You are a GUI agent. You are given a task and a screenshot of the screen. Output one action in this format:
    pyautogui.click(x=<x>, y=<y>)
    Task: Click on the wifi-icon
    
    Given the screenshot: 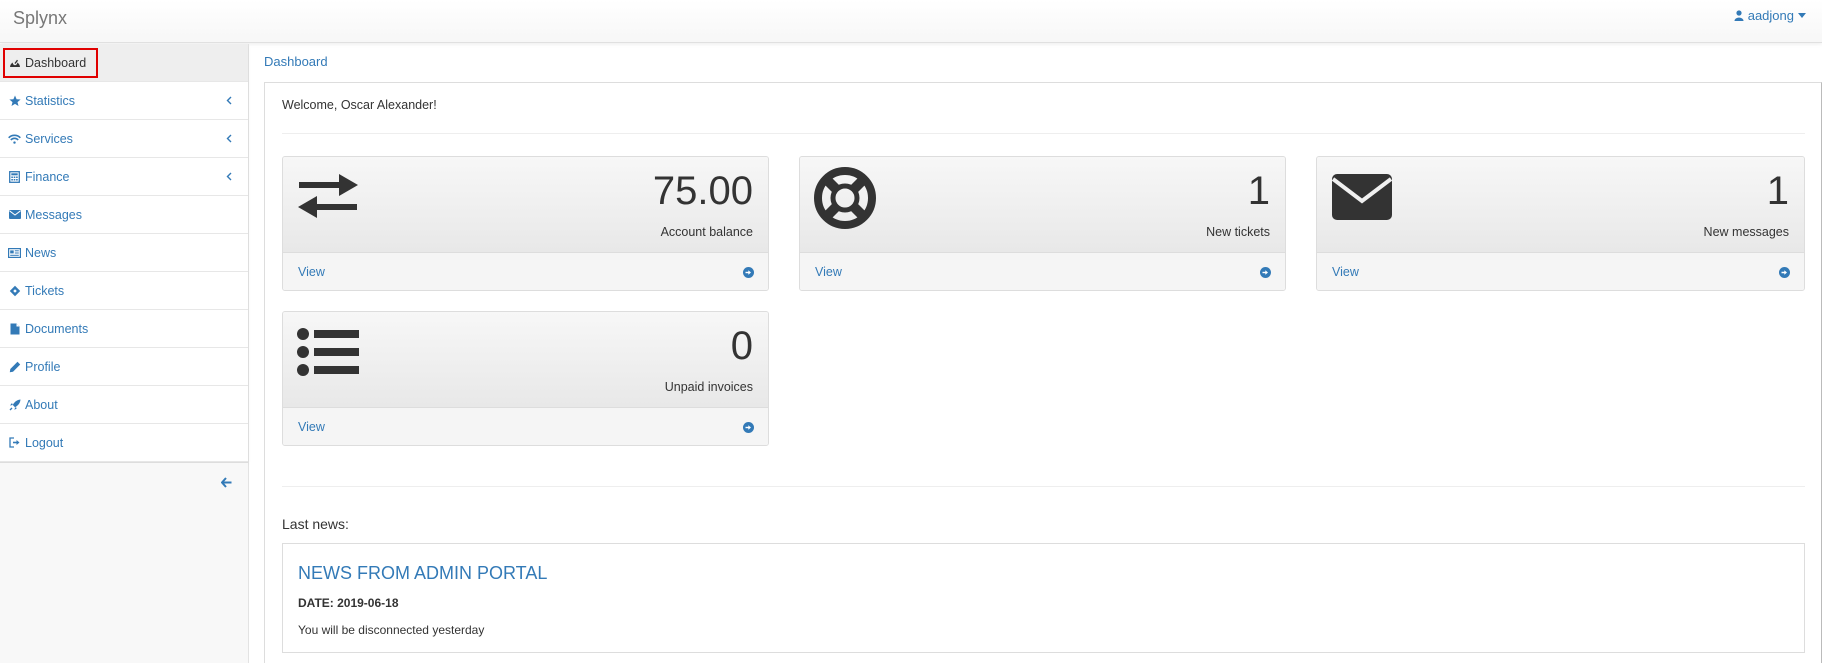 What is the action you would take?
    pyautogui.click(x=14, y=138)
    